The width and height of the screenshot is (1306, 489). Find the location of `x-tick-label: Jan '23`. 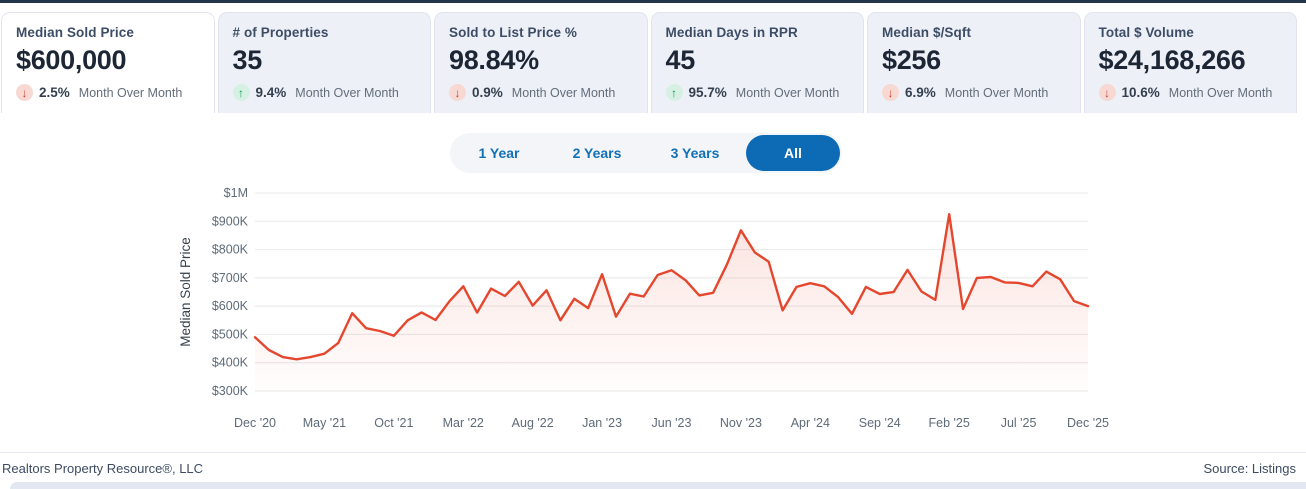

x-tick-label: Jan '23 is located at coordinates (602, 423).